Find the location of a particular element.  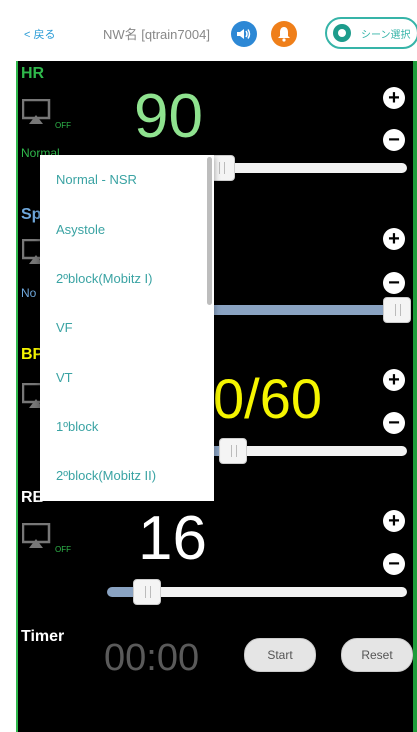

volume-icon is located at coordinates (244, 34).